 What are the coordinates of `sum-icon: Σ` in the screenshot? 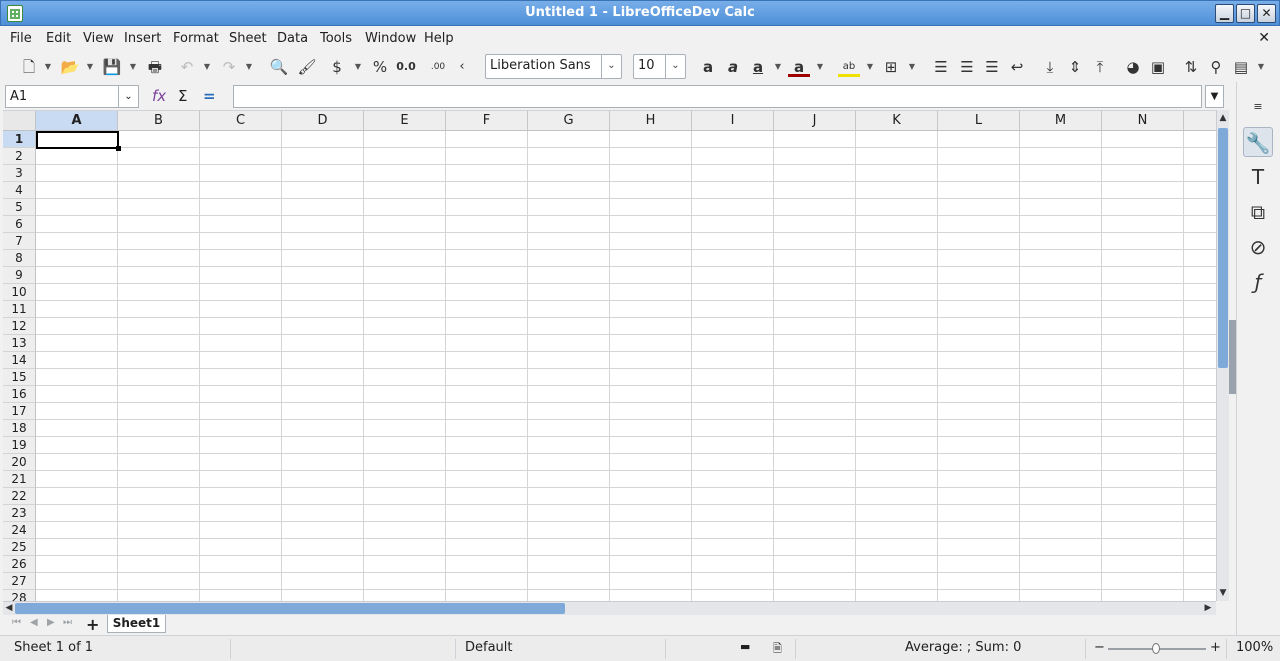 It's located at (182, 96).